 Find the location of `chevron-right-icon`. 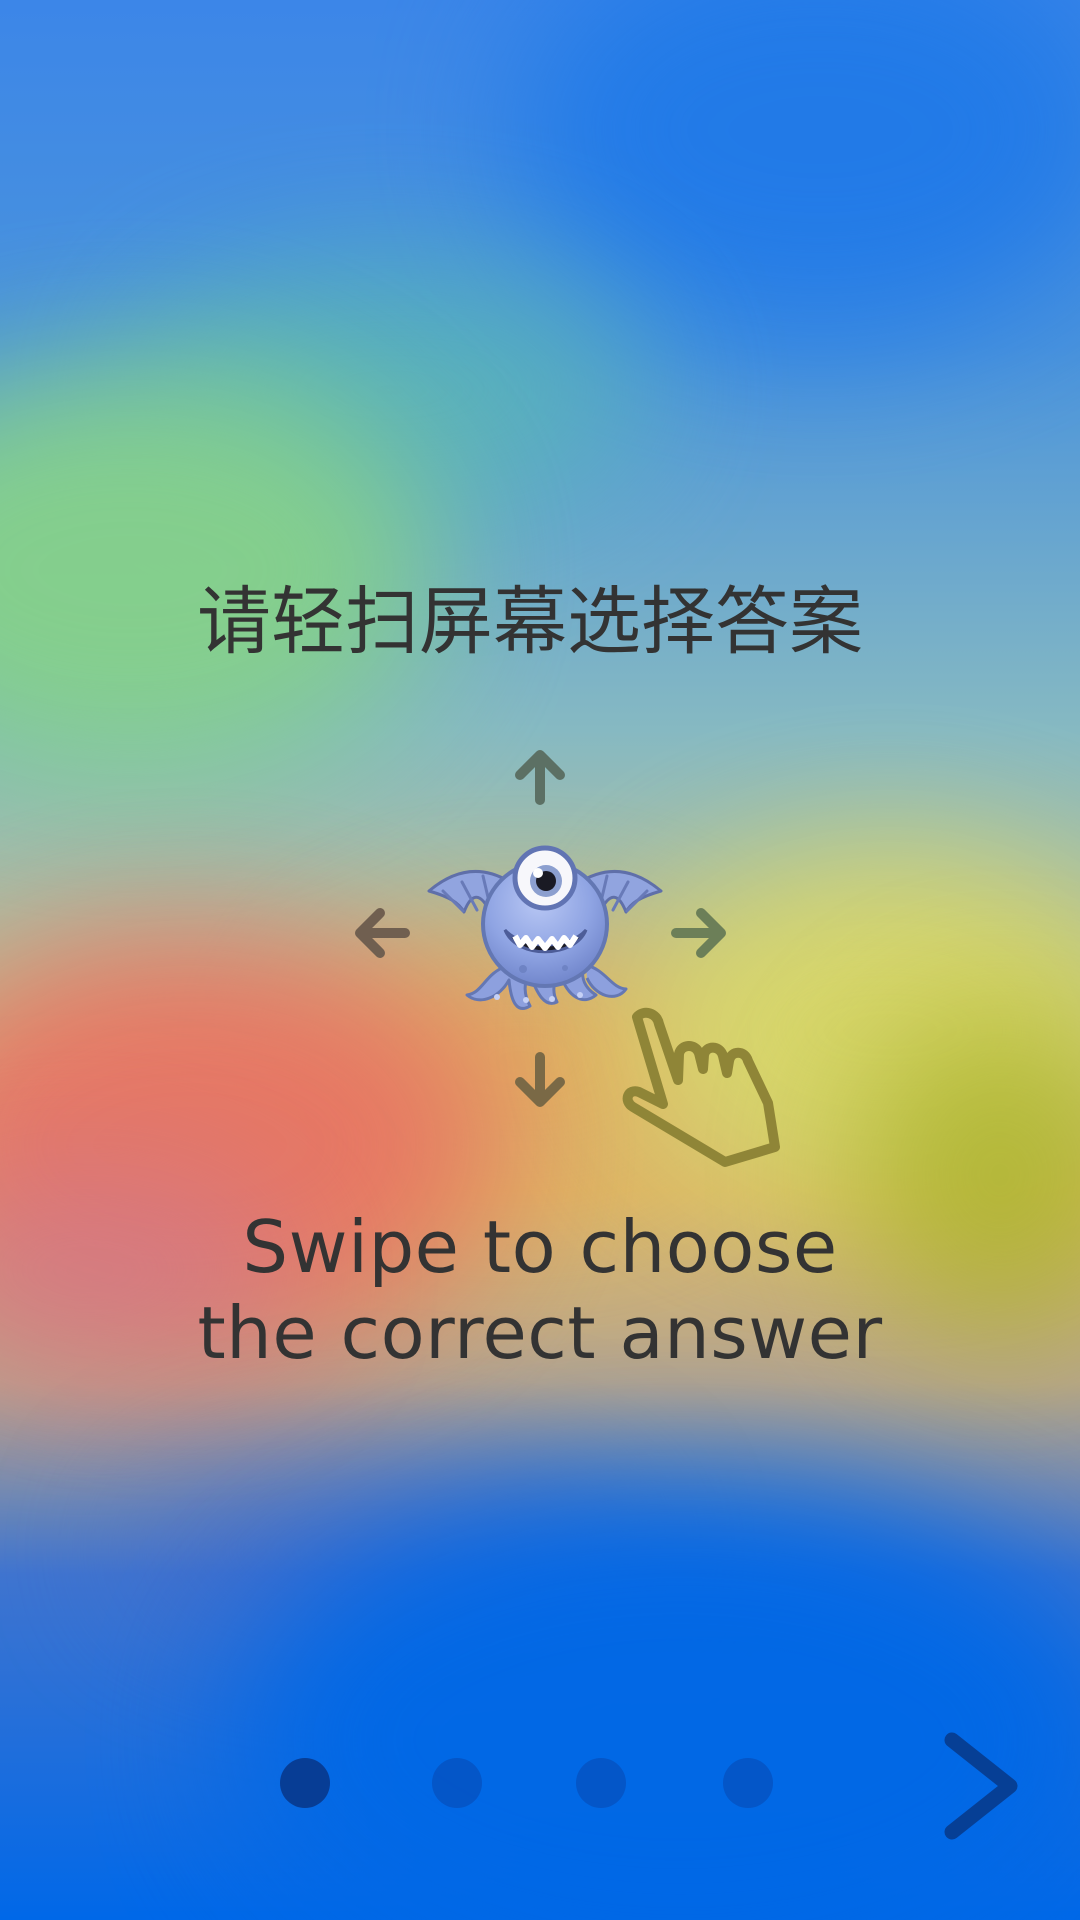

chevron-right-icon is located at coordinates (981, 1786).